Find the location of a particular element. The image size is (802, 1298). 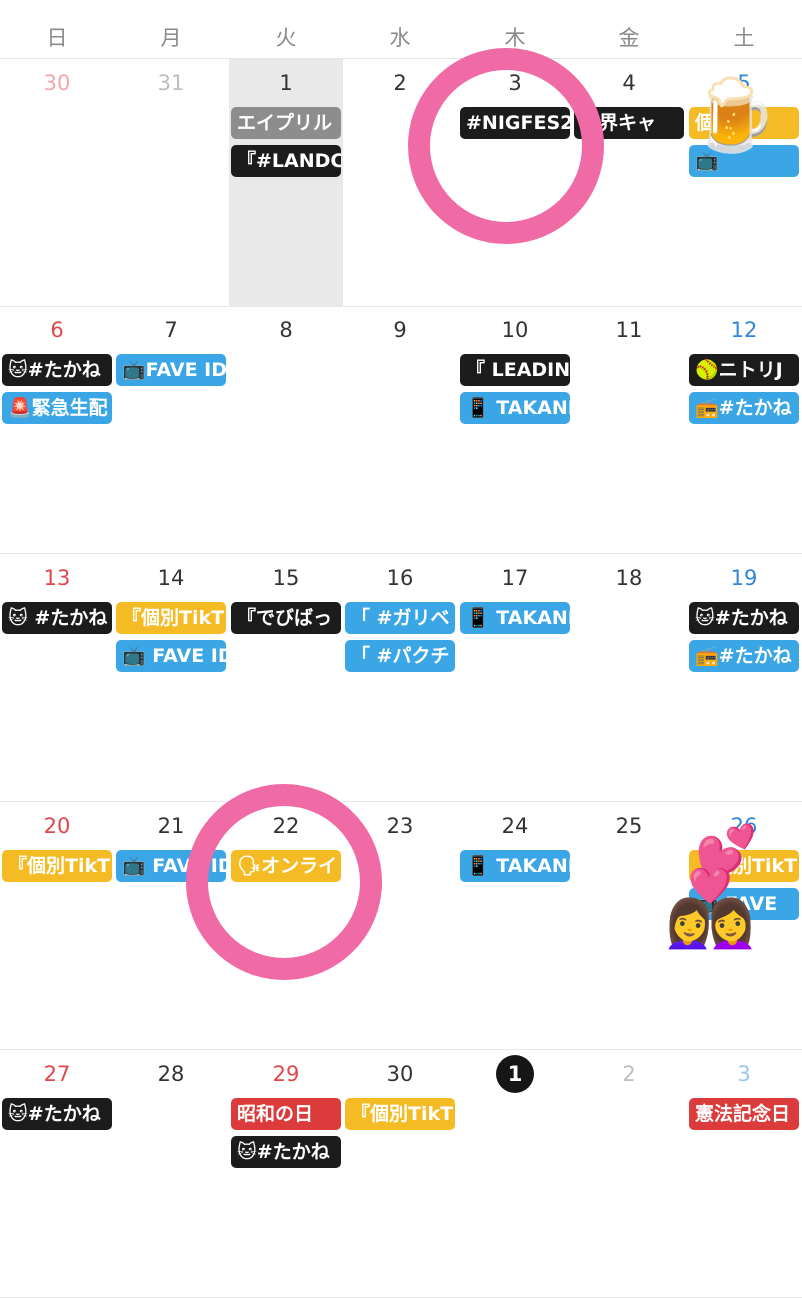

day-number: 17 is located at coordinates (515, 578).